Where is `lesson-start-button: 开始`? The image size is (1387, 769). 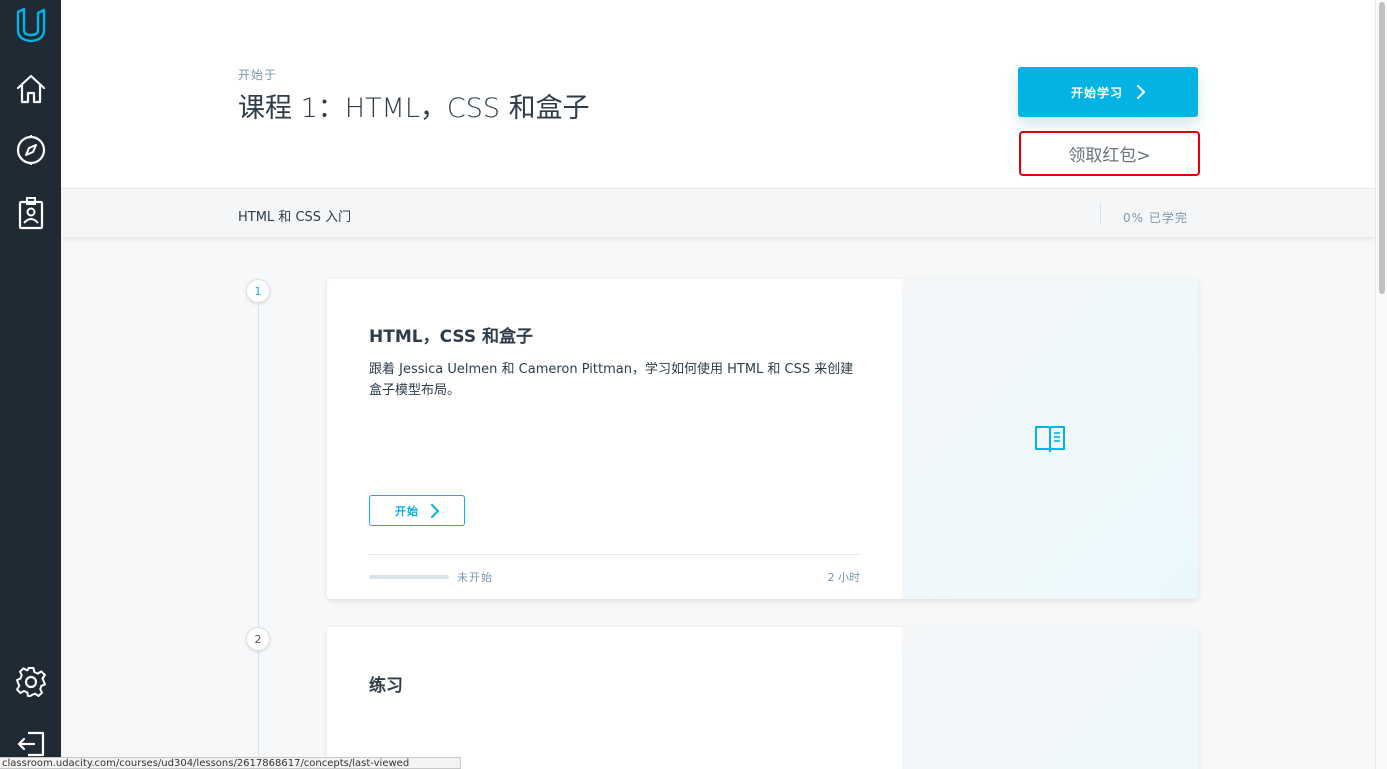
lesson-start-button: 开始 is located at coordinates (417, 510).